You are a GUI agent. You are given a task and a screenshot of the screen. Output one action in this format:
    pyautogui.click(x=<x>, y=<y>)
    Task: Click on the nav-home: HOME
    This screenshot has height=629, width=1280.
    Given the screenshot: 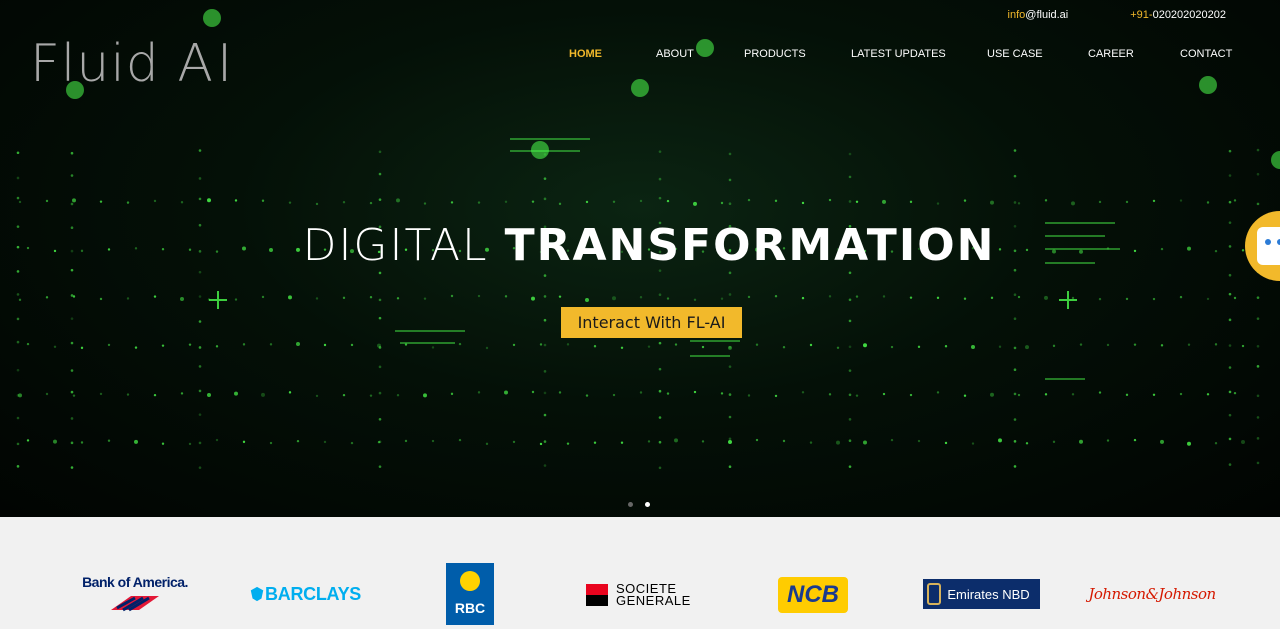 What is the action you would take?
    pyautogui.click(x=585, y=54)
    